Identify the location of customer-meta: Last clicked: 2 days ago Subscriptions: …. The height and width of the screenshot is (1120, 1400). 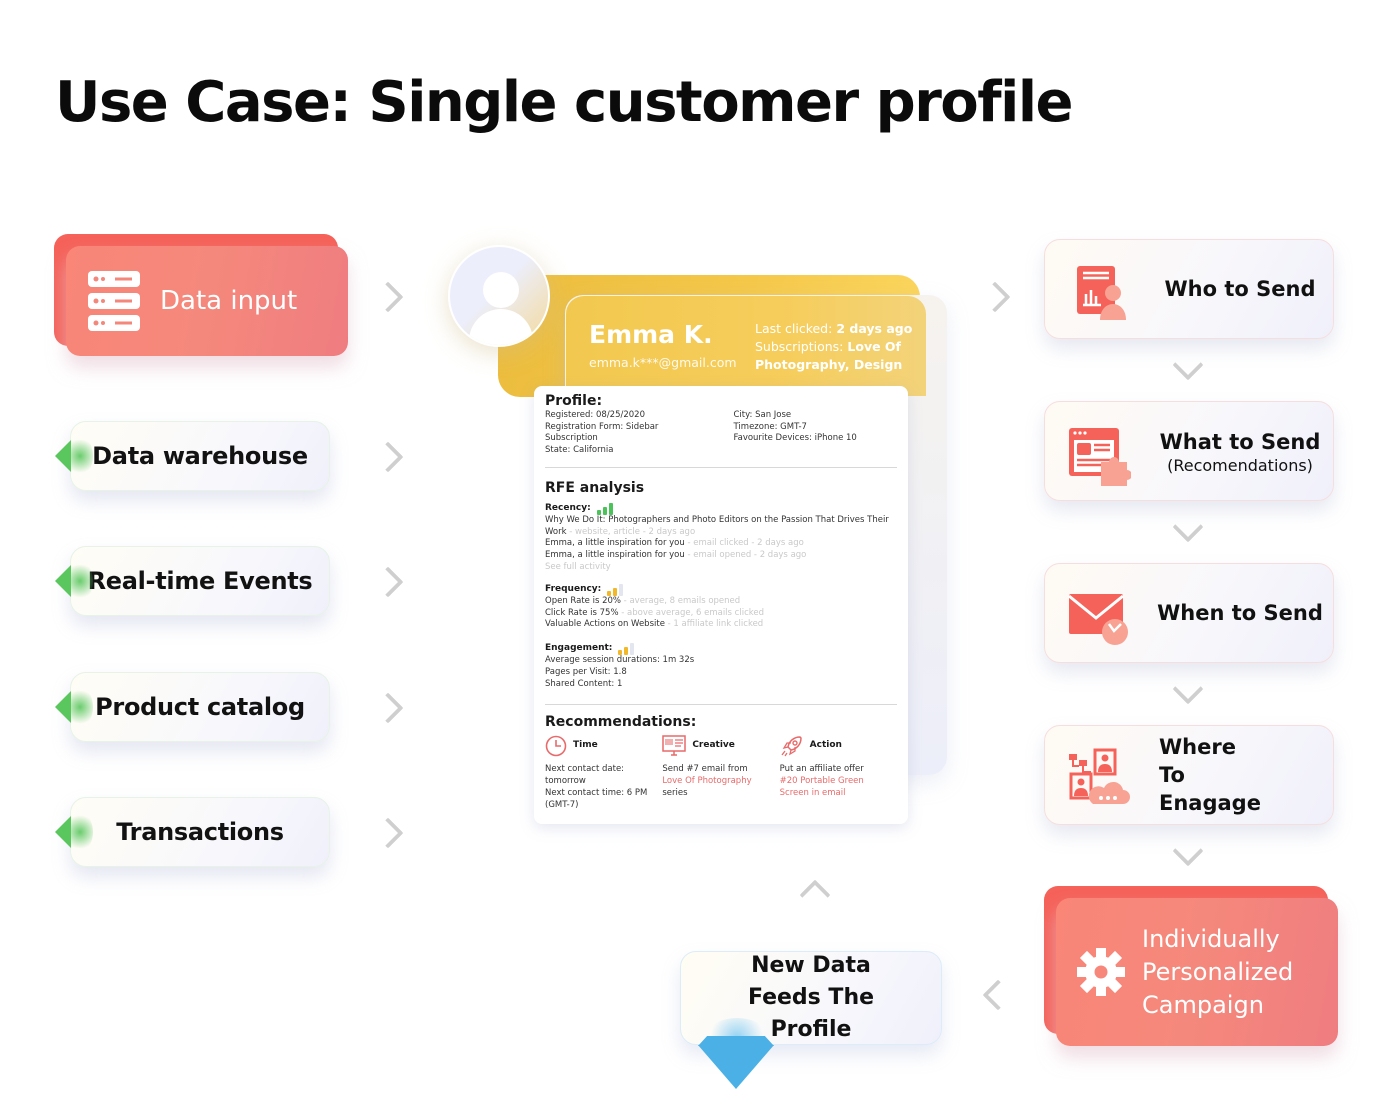
(835, 347).